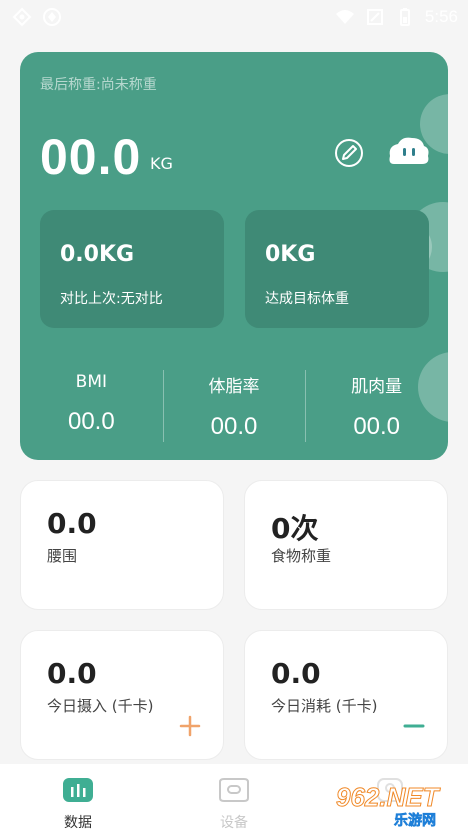 This screenshot has width=468, height=833. What do you see at coordinates (324, 706) in the screenshot?
I see `card-label: 今日消耗 (千卡)` at bounding box center [324, 706].